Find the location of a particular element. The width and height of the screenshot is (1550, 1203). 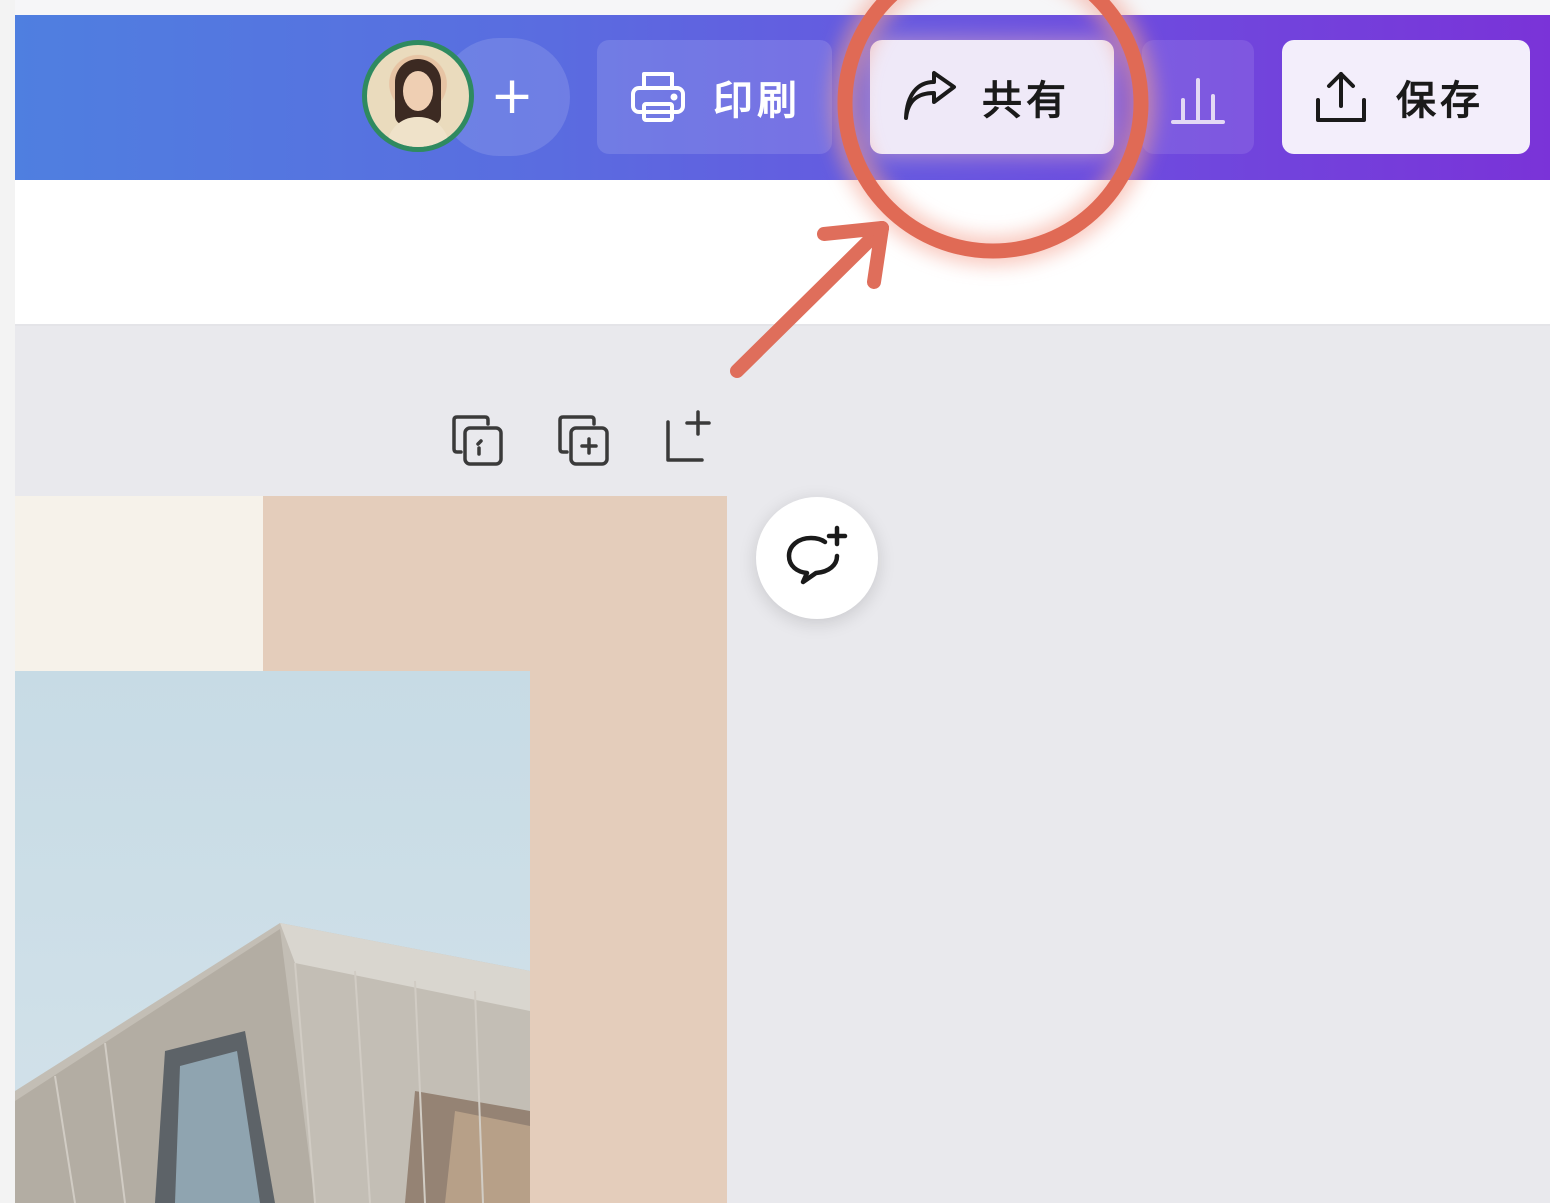

upload-icon is located at coordinates (1341, 97).